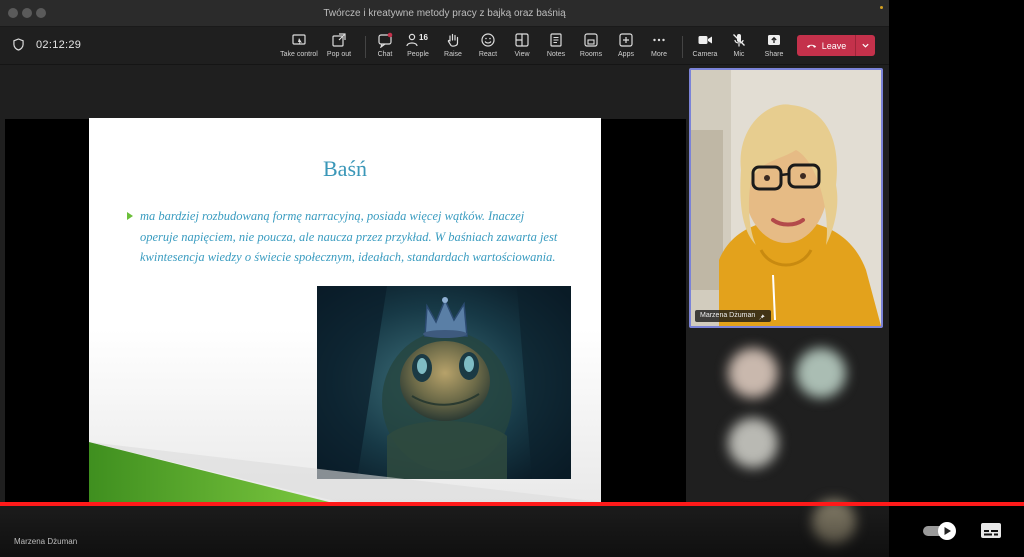 This screenshot has width=1024, height=557. I want to click on take-control-button: Take control, so click(299, 46).